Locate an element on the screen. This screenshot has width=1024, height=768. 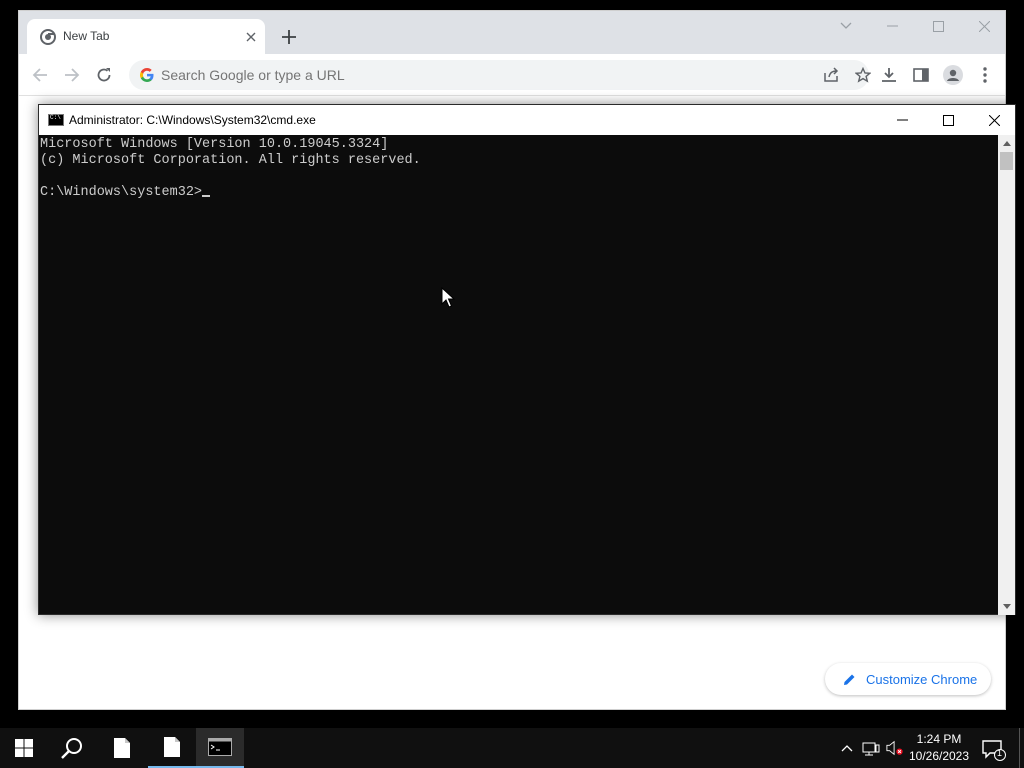
back-icon is located at coordinates (40, 75).